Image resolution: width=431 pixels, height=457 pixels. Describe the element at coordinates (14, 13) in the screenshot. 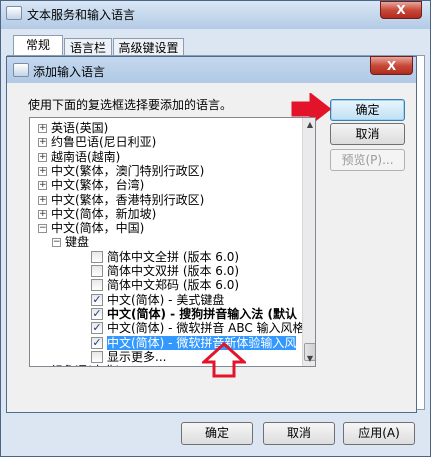

I see `window-icon` at that location.